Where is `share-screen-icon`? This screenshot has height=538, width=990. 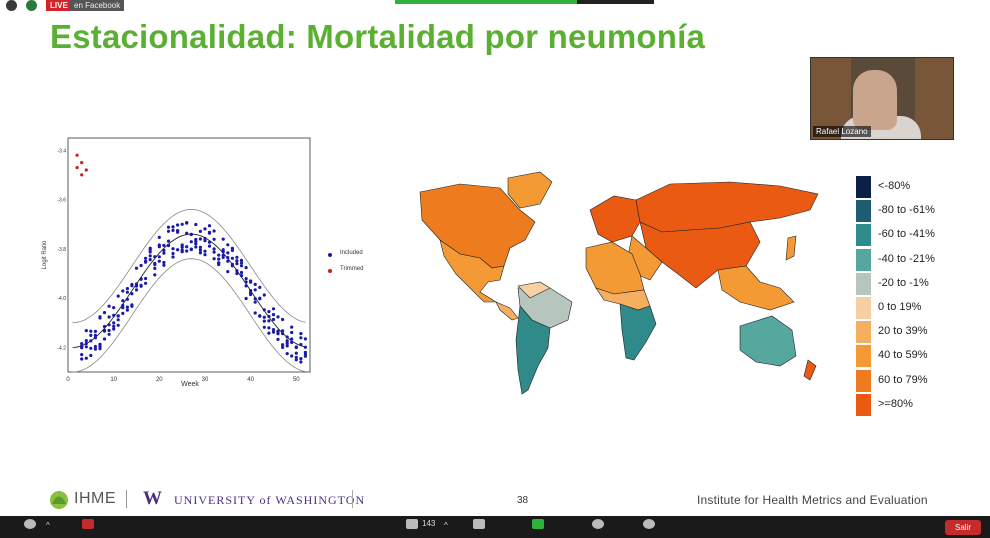 share-screen-icon is located at coordinates (538, 524).